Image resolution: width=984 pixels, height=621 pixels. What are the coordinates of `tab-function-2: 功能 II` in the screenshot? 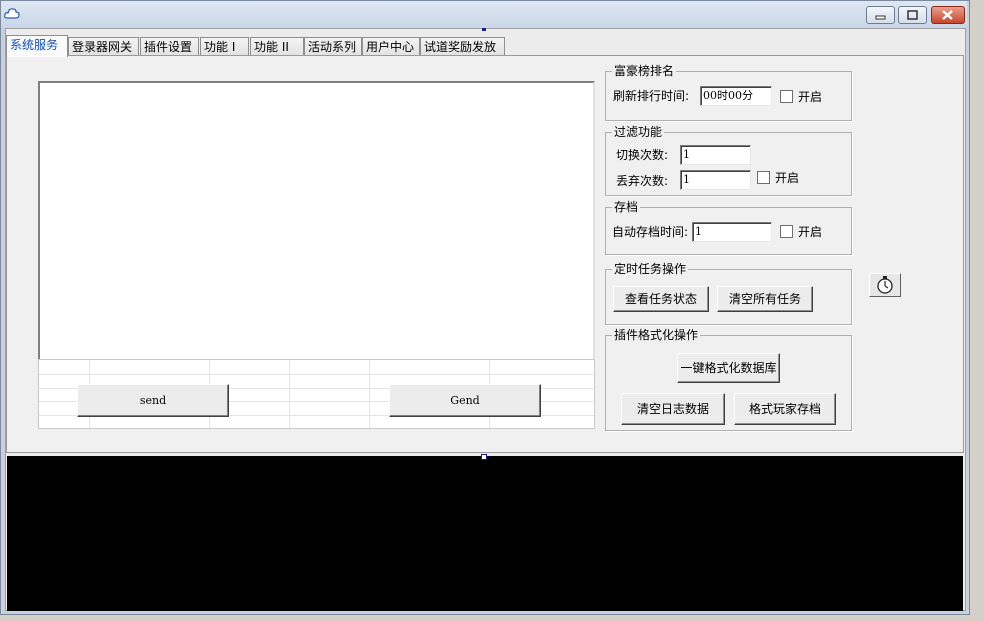 It's located at (277, 46).